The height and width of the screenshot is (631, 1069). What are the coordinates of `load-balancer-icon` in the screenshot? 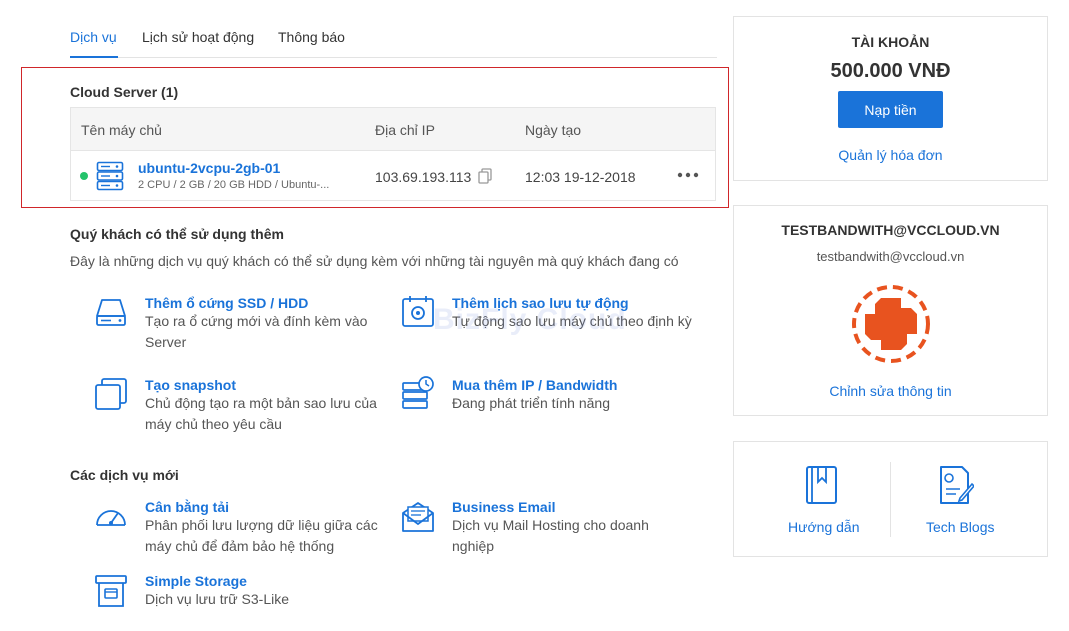 It's located at (111, 518).